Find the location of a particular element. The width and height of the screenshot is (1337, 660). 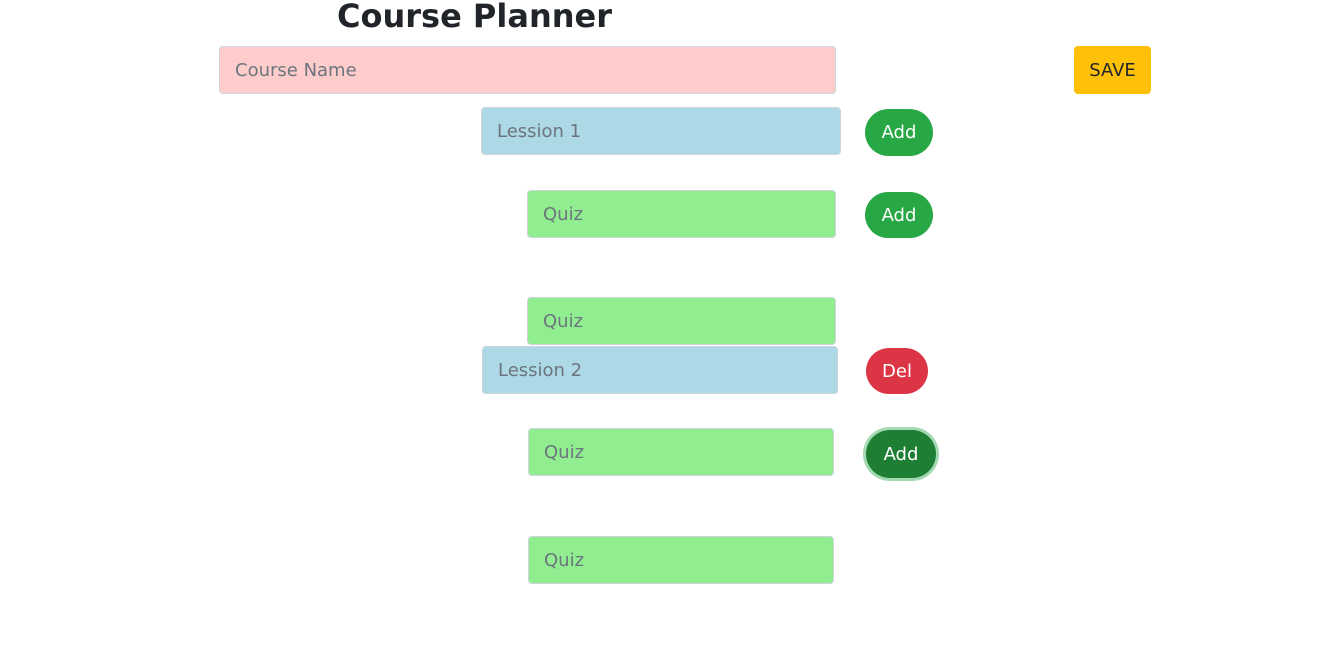

lesson-1-input is located at coordinates (661, 131).